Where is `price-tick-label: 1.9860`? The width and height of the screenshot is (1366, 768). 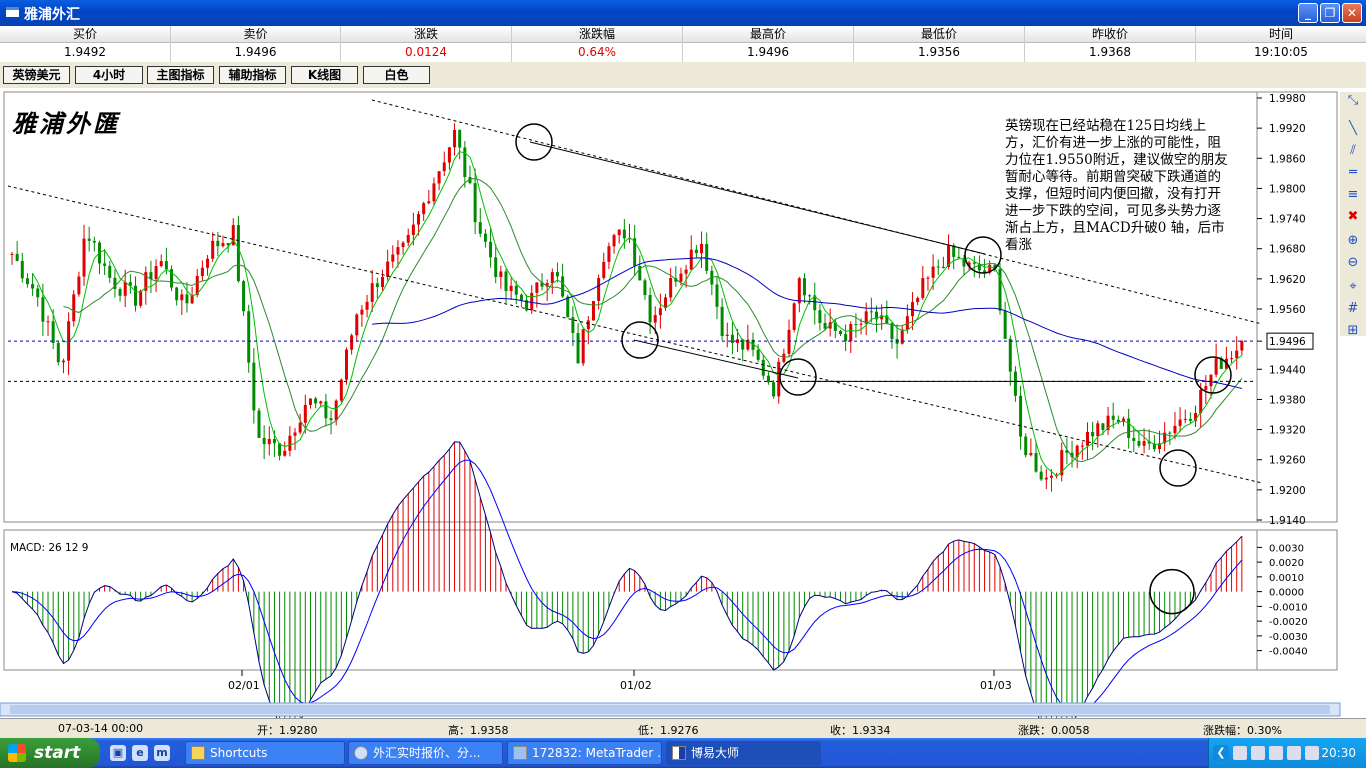
price-tick-label: 1.9860 is located at coordinates (1287, 159).